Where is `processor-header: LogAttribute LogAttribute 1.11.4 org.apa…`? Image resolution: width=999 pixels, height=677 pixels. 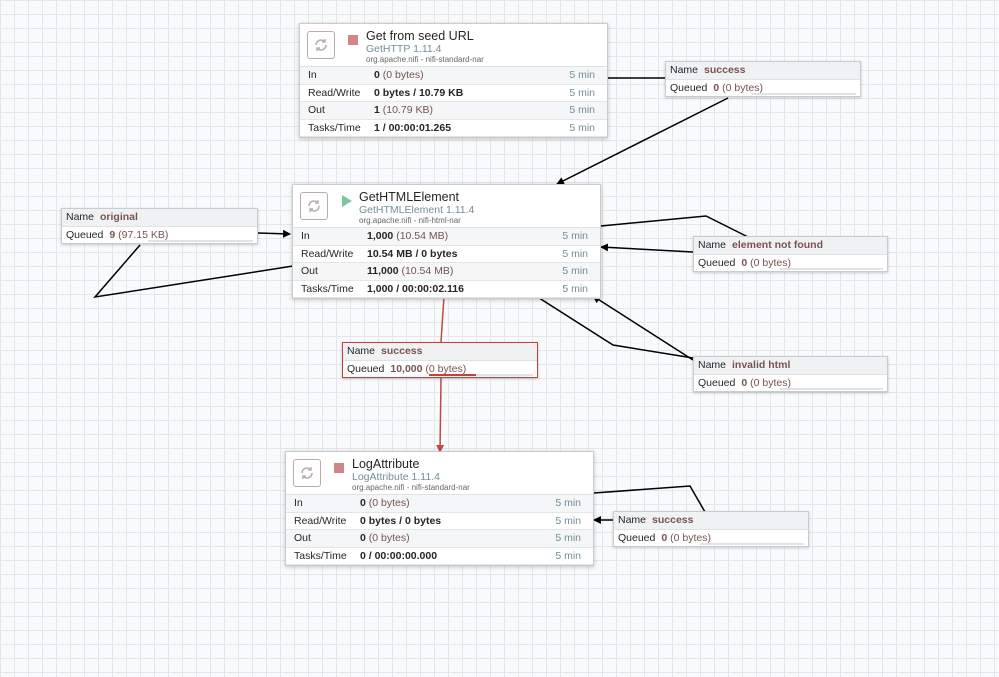 processor-header: LogAttribute LogAttribute 1.11.4 org.apa… is located at coordinates (439, 473).